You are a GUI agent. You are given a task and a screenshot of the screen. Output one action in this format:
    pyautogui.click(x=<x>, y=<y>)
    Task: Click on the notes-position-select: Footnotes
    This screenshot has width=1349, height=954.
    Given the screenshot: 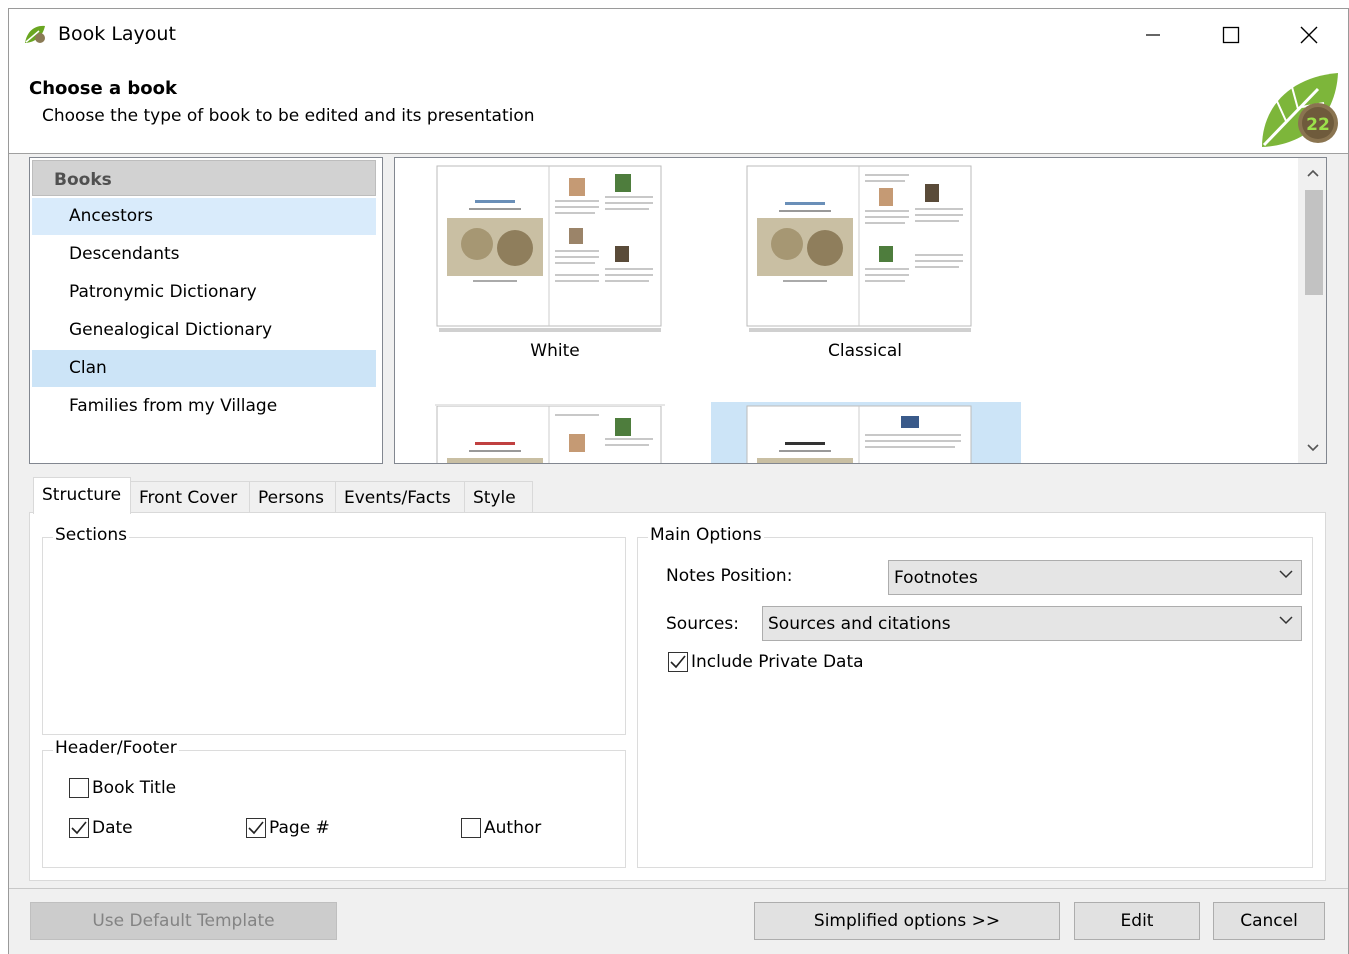 What is the action you would take?
    pyautogui.click(x=1095, y=577)
    